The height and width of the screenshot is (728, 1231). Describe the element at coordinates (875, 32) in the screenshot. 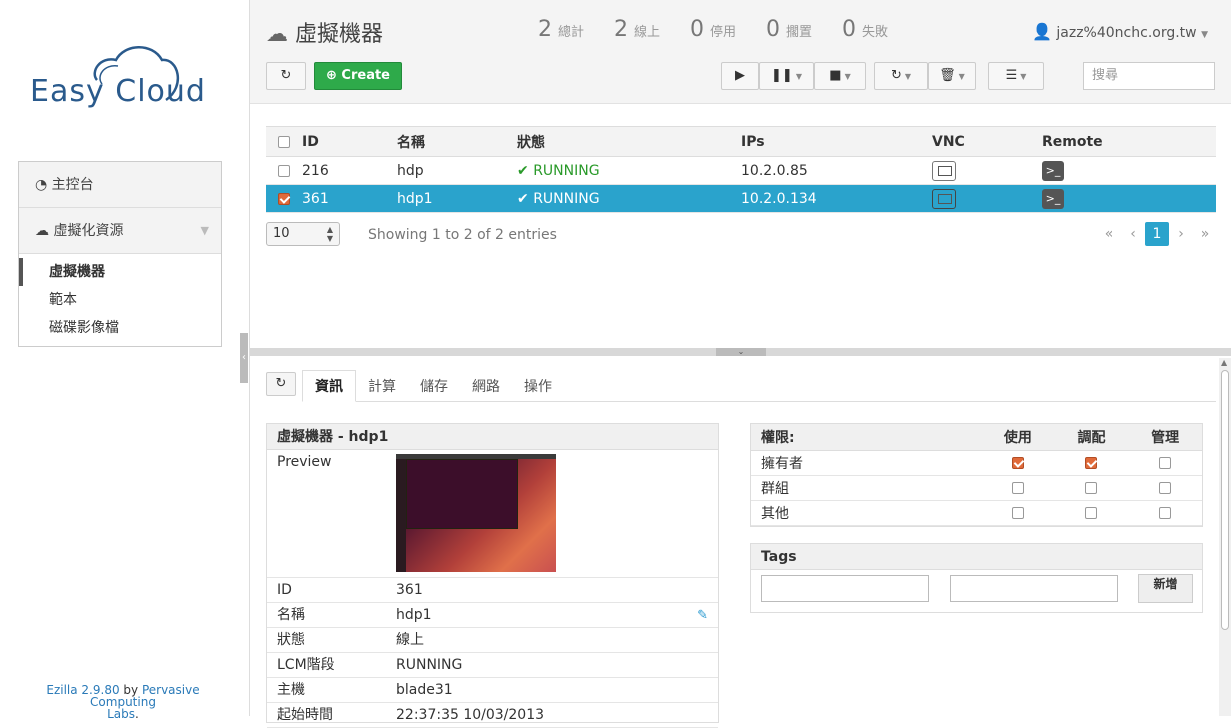

I see `stat-label: 失敗` at that location.